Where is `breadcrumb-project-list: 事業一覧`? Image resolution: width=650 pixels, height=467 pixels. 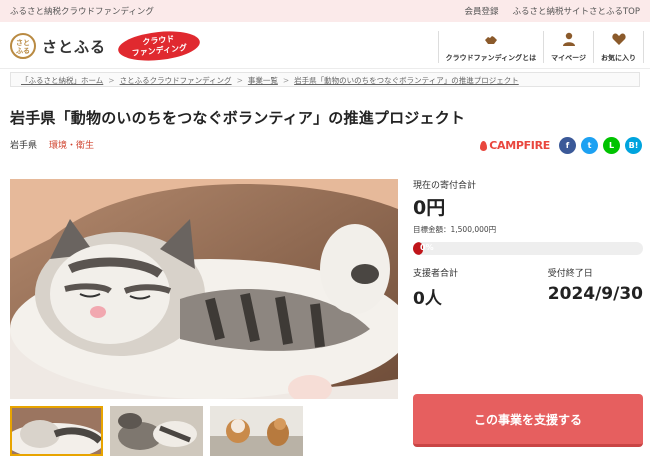 breadcrumb-project-list: 事業一覧 is located at coordinates (263, 80).